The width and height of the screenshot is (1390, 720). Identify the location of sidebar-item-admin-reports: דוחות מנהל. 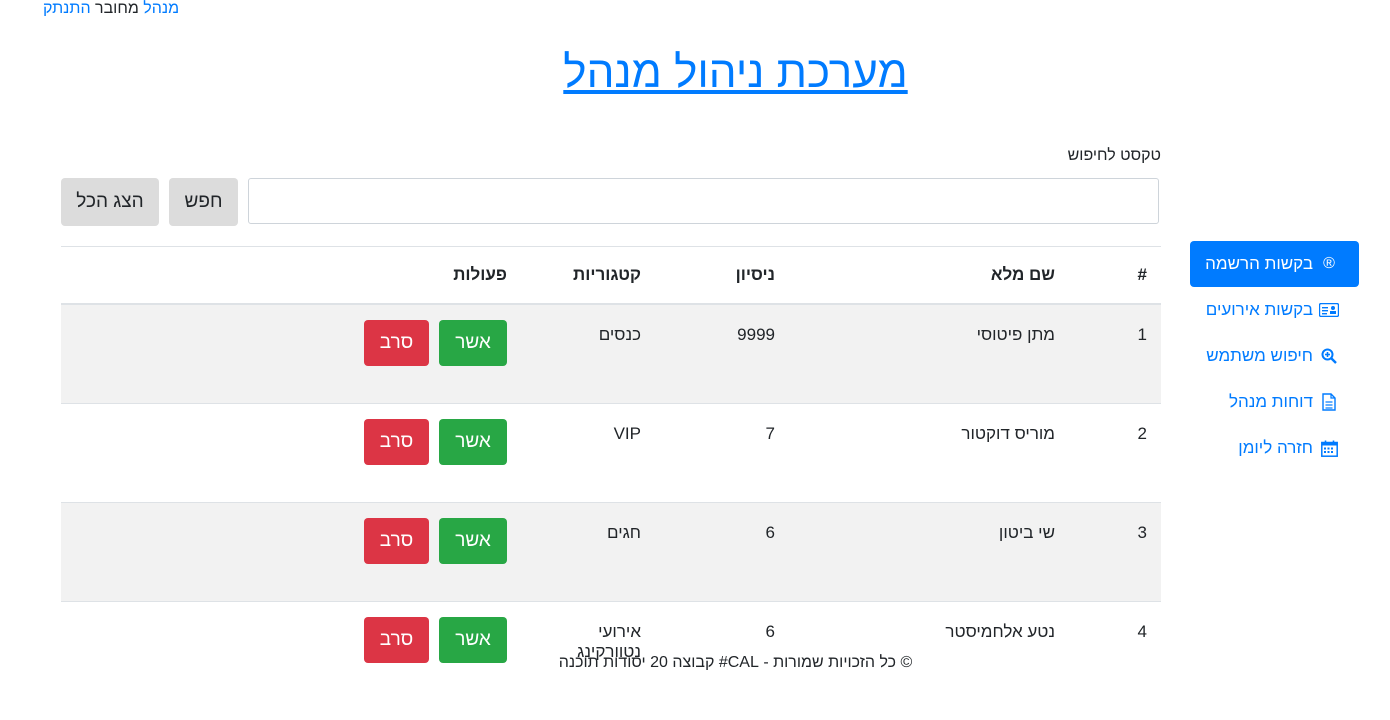
(1274, 402).